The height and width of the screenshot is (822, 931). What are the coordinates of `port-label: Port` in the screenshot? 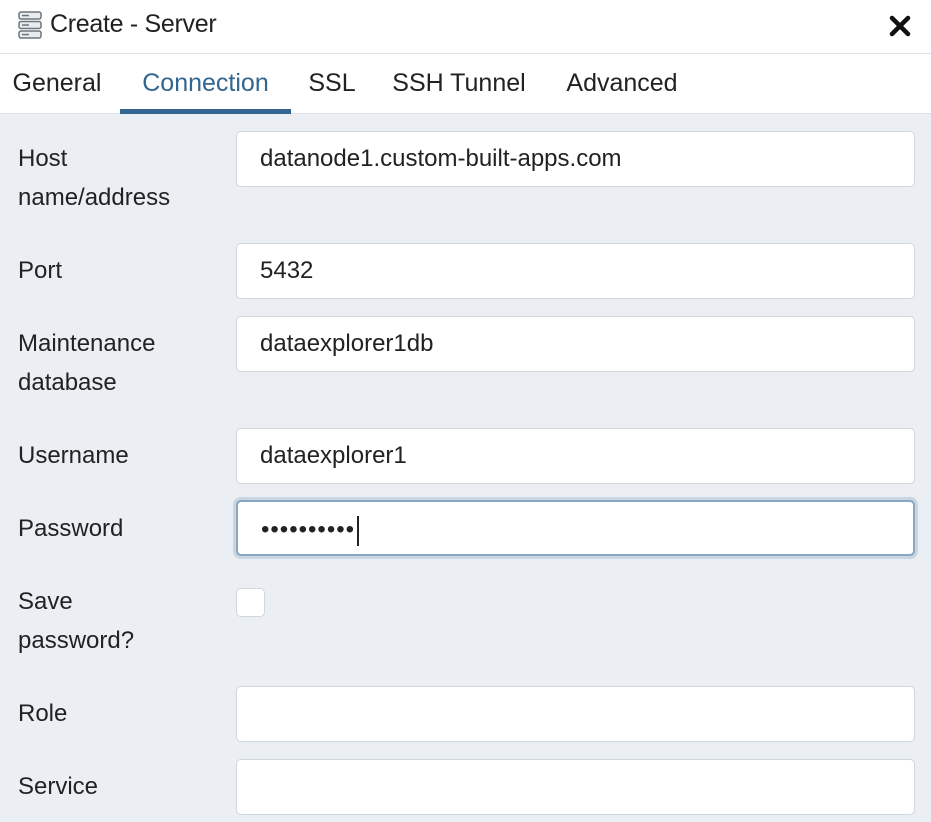 It's located at (40, 270).